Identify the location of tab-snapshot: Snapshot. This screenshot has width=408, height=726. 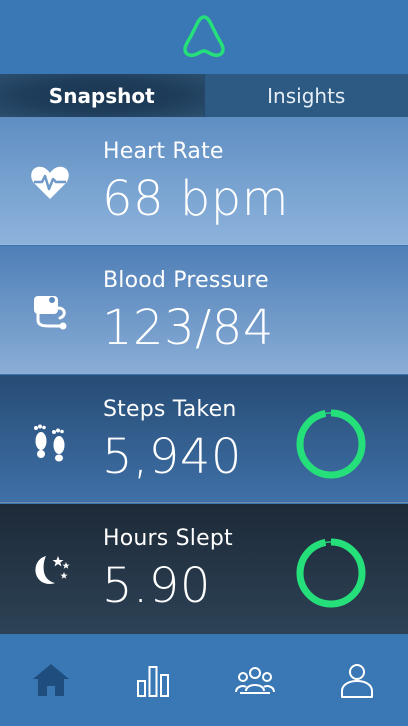
(102, 95).